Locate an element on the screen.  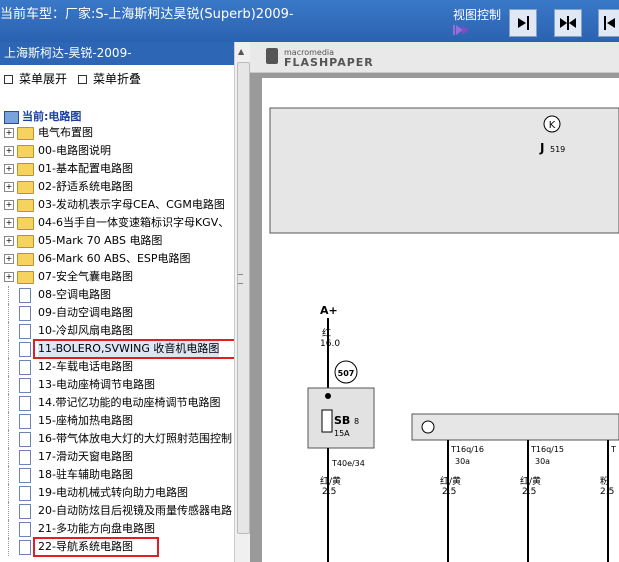
panel-header: 上海斯柯达-昊锐-2009- is located at coordinates (125, 53).